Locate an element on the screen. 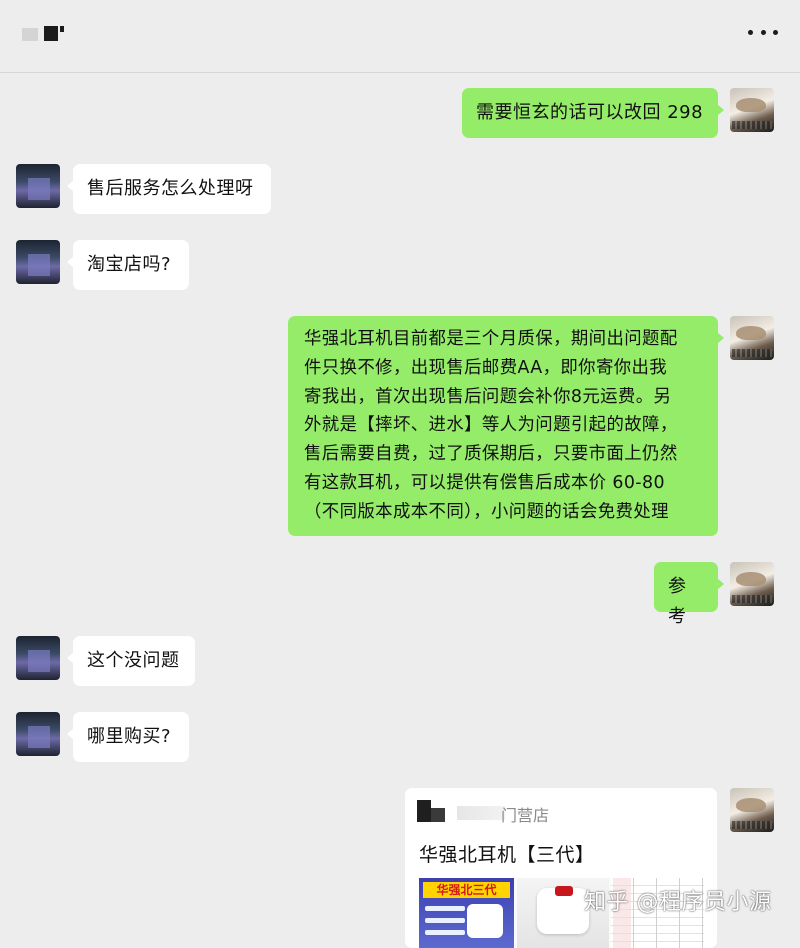 The height and width of the screenshot is (948, 800). message-bubble-received: 售后服务怎么处理呀 is located at coordinates (169, 189).